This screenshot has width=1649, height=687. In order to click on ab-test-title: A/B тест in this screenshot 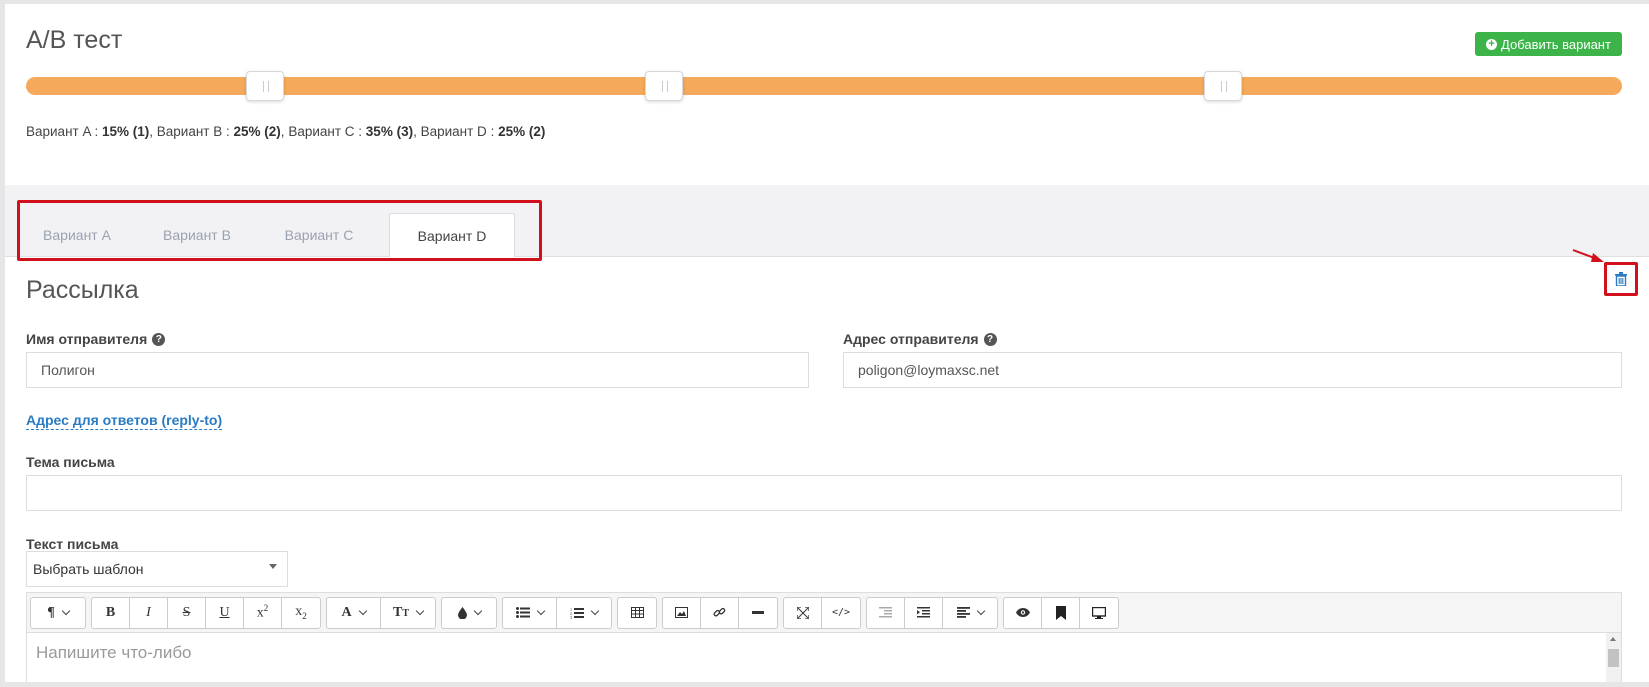, I will do `click(74, 40)`.